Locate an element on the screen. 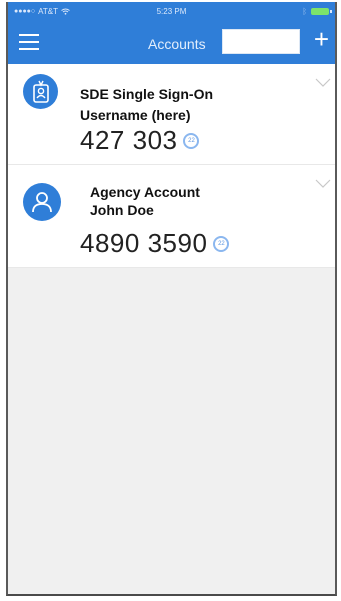  one-time-code: 427 303 is located at coordinates (128, 140).